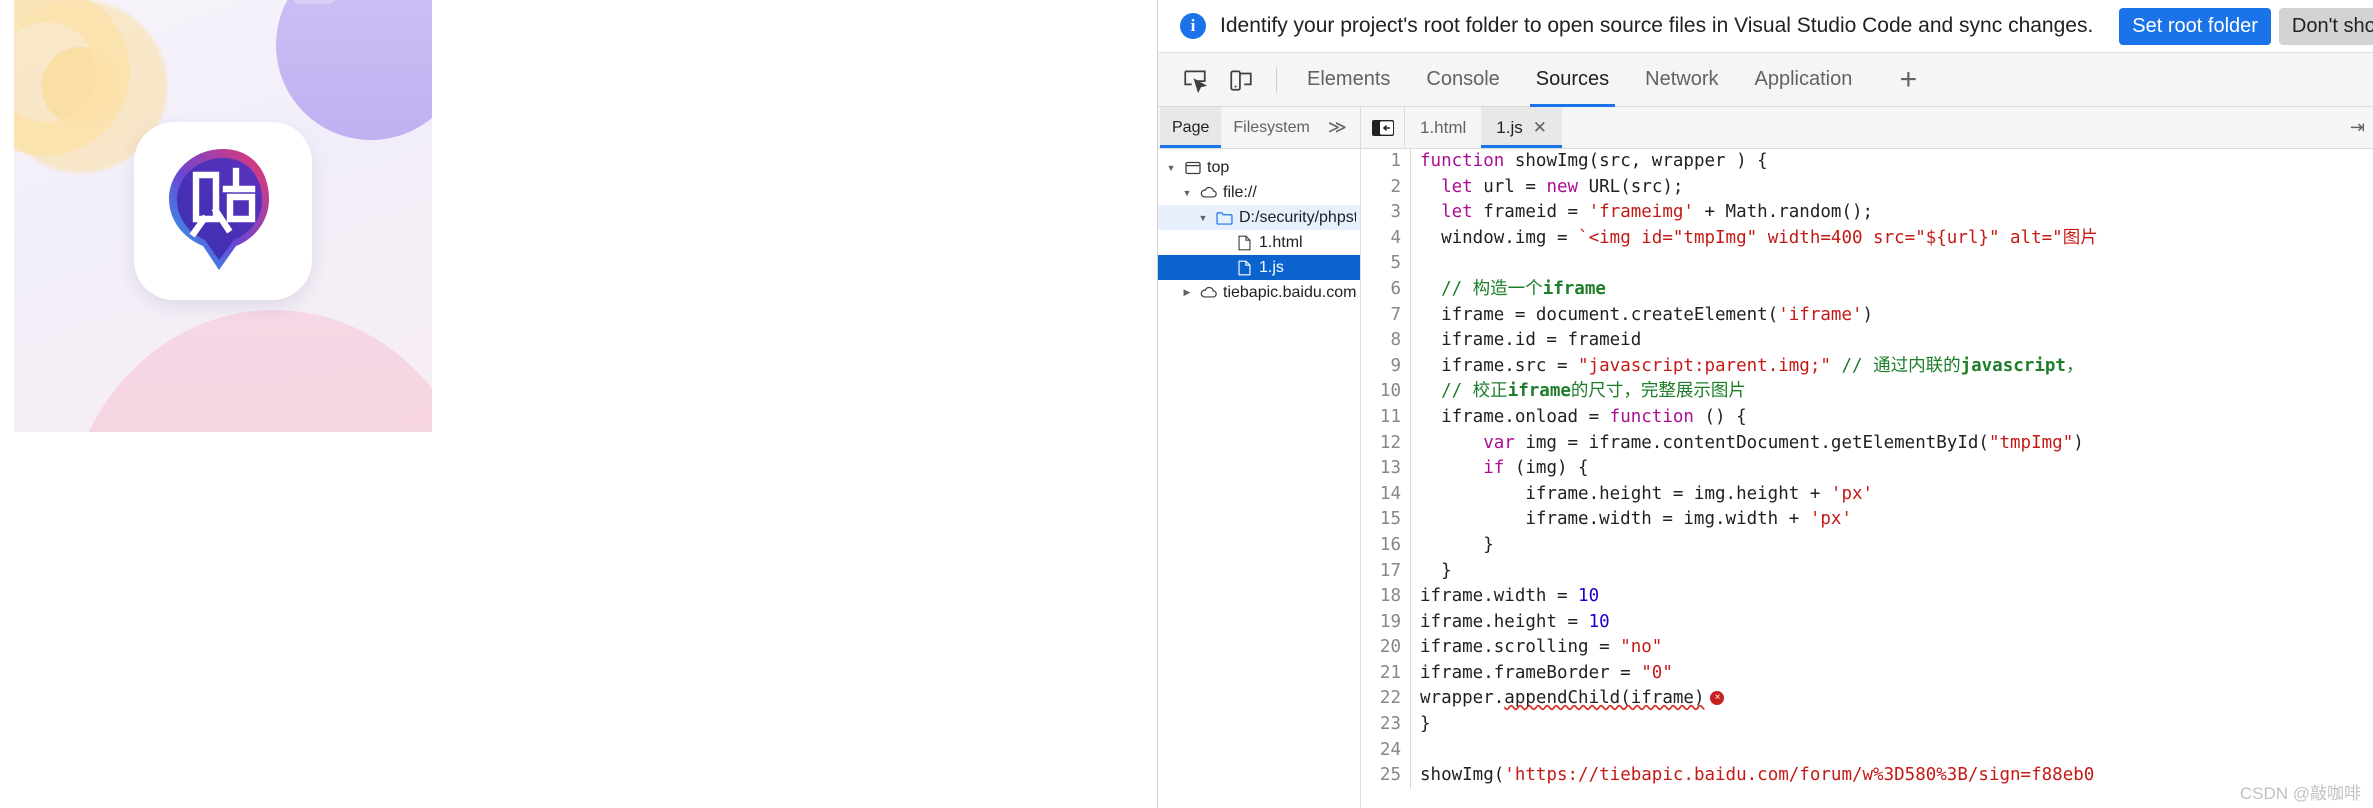 This screenshot has width=2373, height=808. Describe the element at coordinates (1269, 457) in the screenshot. I see `sources-navigator: Page Filesystem ≫ ⋯ ▼ top` at that location.